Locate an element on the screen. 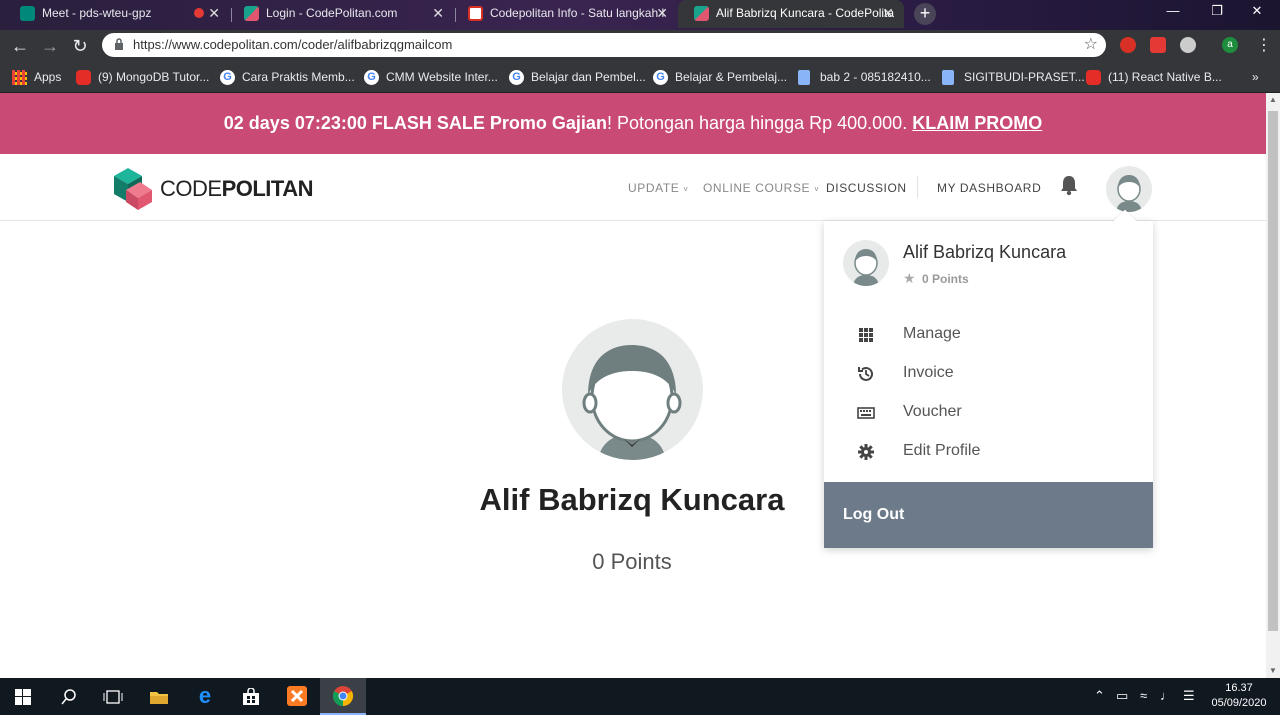 This screenshot has height=715, width=1280. file-explorer-button is located at coordinates (159, 696).